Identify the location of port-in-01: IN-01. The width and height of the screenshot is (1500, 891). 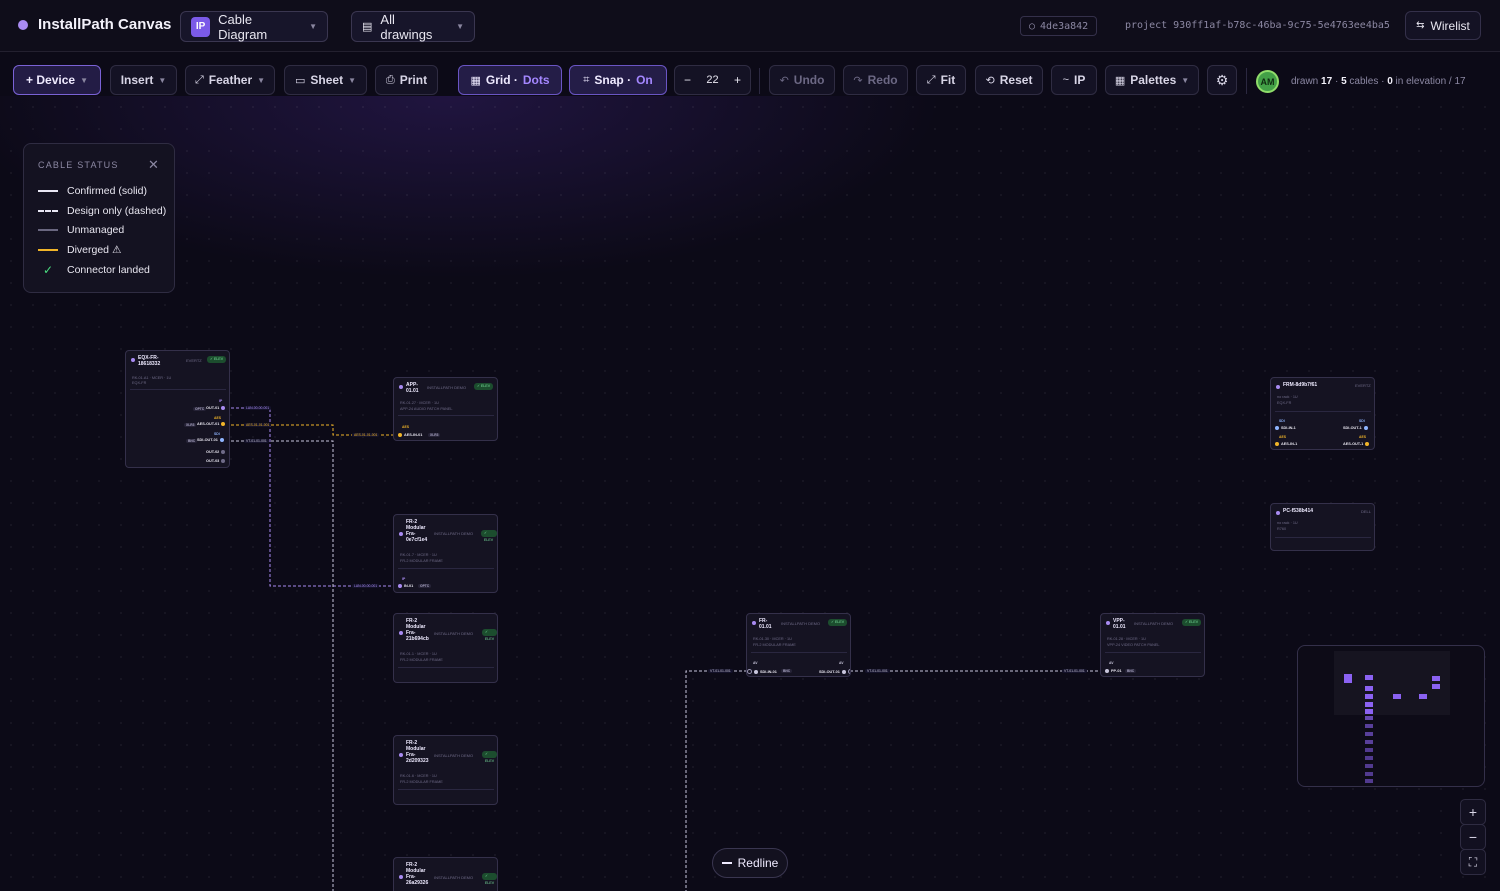
(405, 586).